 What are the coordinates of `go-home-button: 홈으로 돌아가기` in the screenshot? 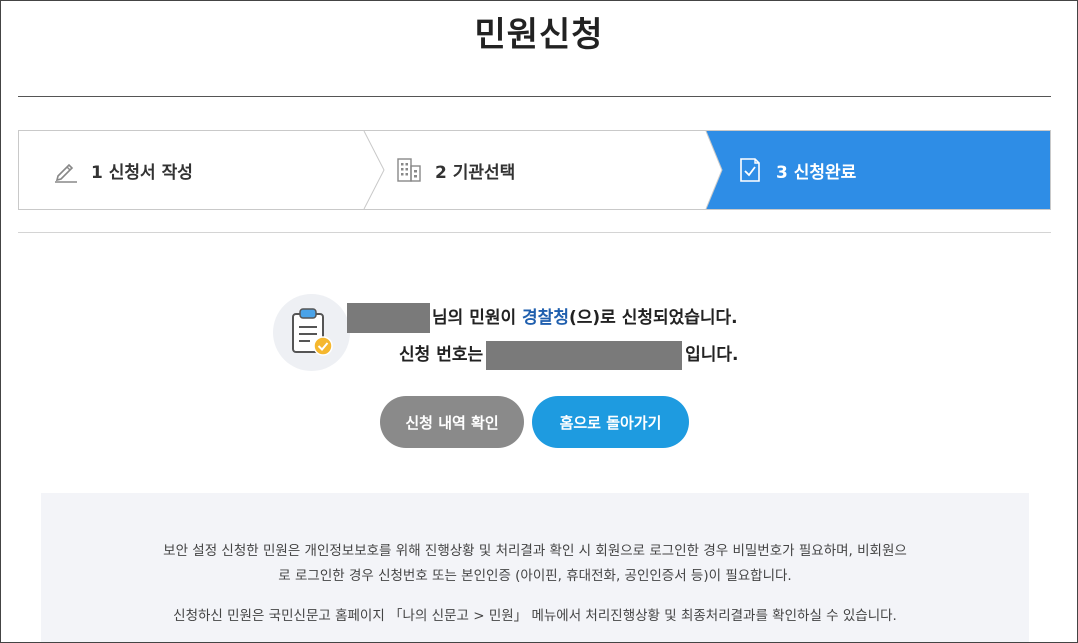 It's located at (610, 422).